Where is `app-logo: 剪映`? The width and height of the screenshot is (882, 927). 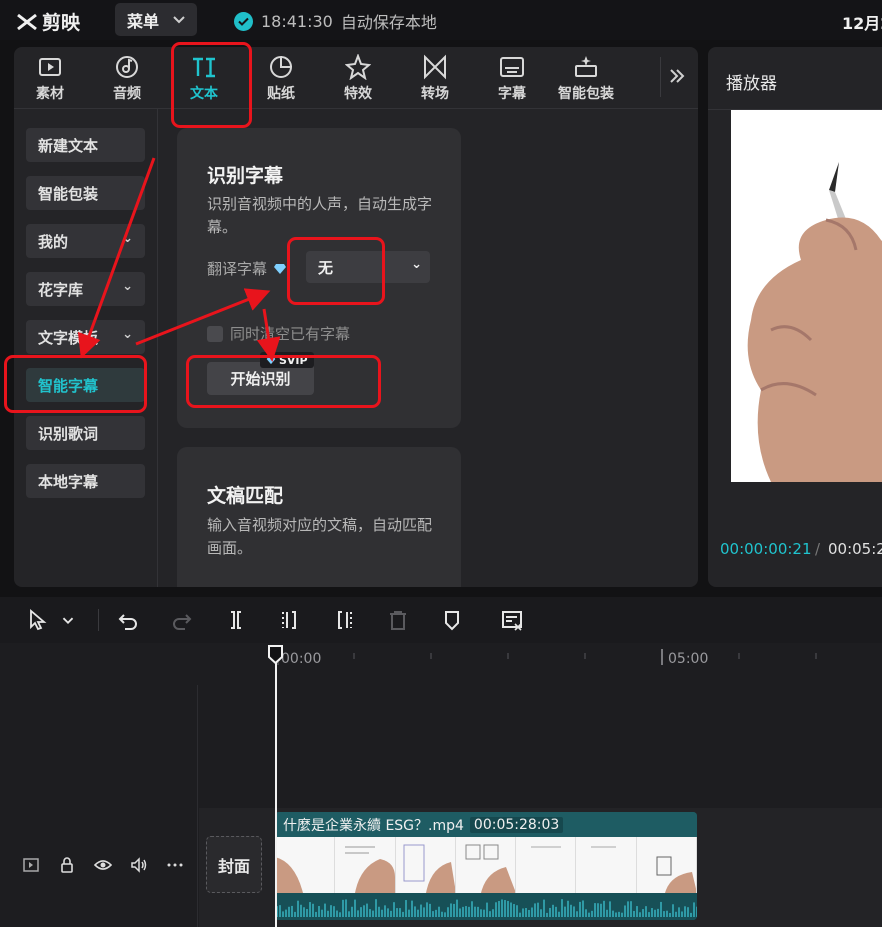
app-logo: 剪映 is located at coordinates (48, 21).